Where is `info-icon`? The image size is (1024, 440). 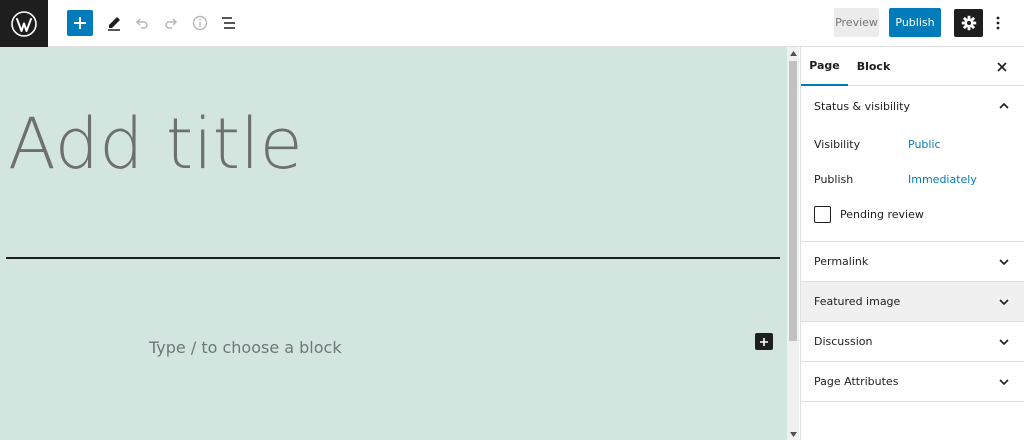 info-icon is located at coordinates (200, 23).